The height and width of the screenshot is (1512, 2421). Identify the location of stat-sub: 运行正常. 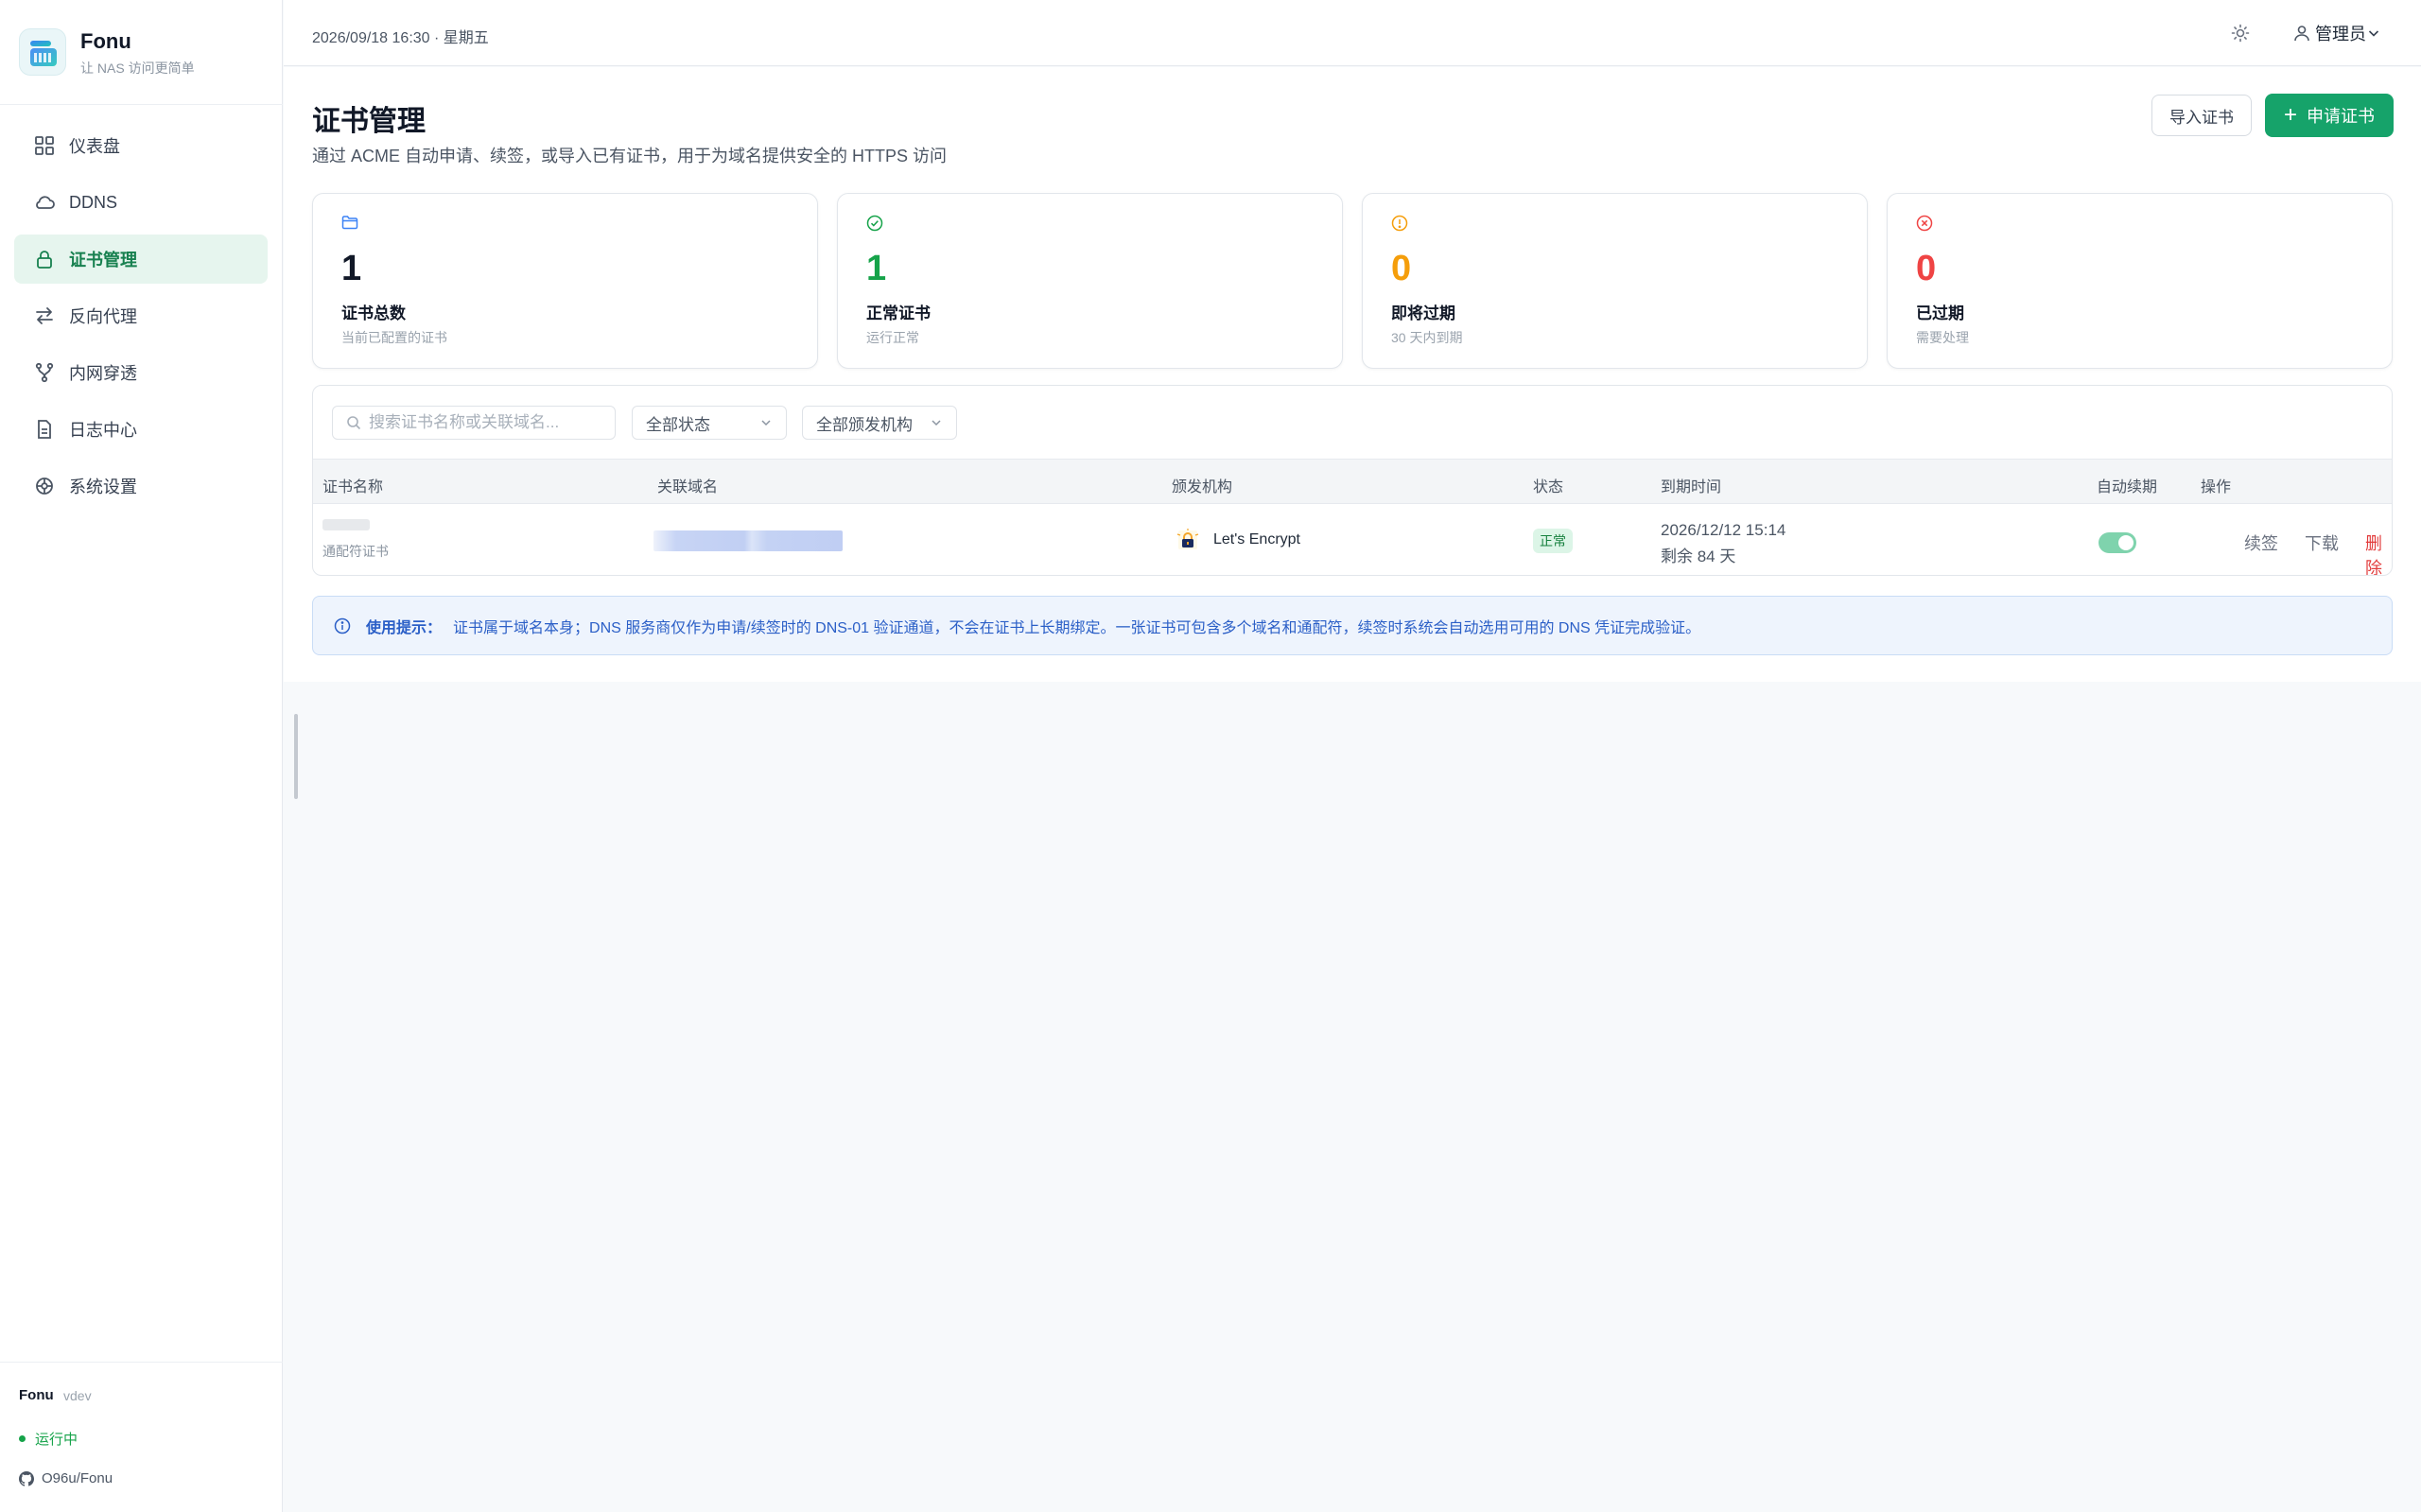
(892, 338).